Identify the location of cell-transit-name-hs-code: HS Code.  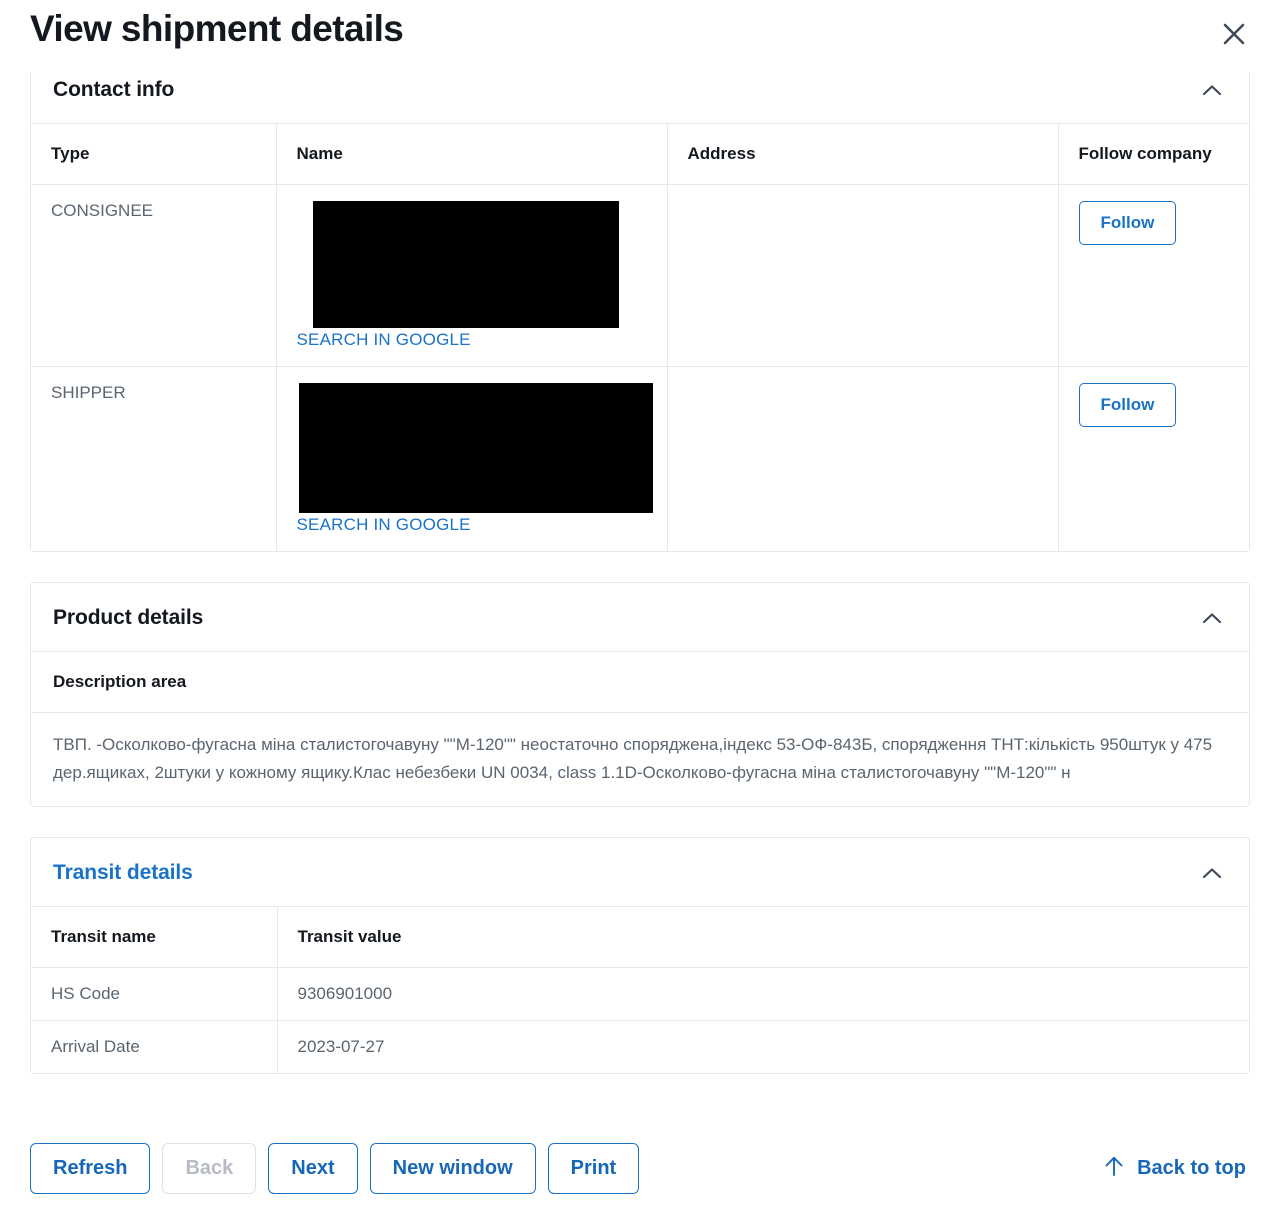
(154, 994).